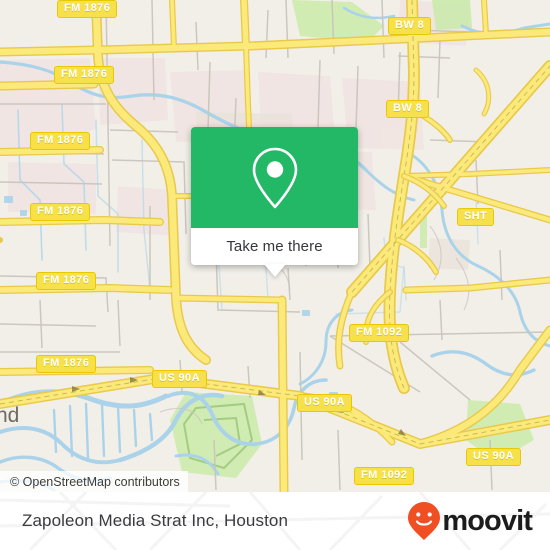 The width and height of the screenshot is (550, 550). I want to click on footer-bar: Zapoleon Media Strat Inc, Houston moovit, so click(275, 521).